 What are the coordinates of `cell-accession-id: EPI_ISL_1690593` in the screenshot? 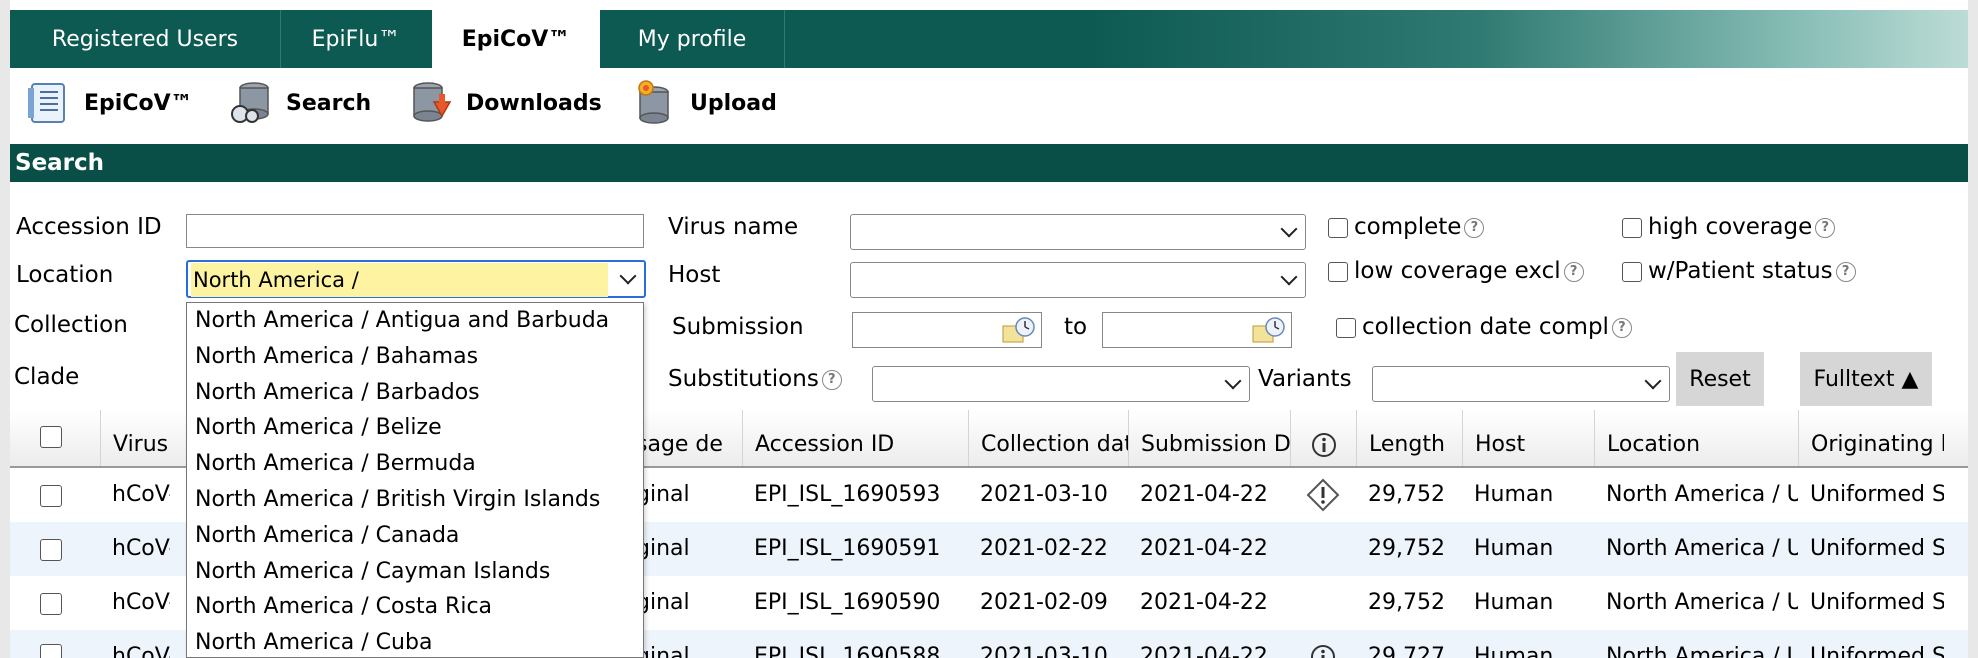 It's located at (855, 495).